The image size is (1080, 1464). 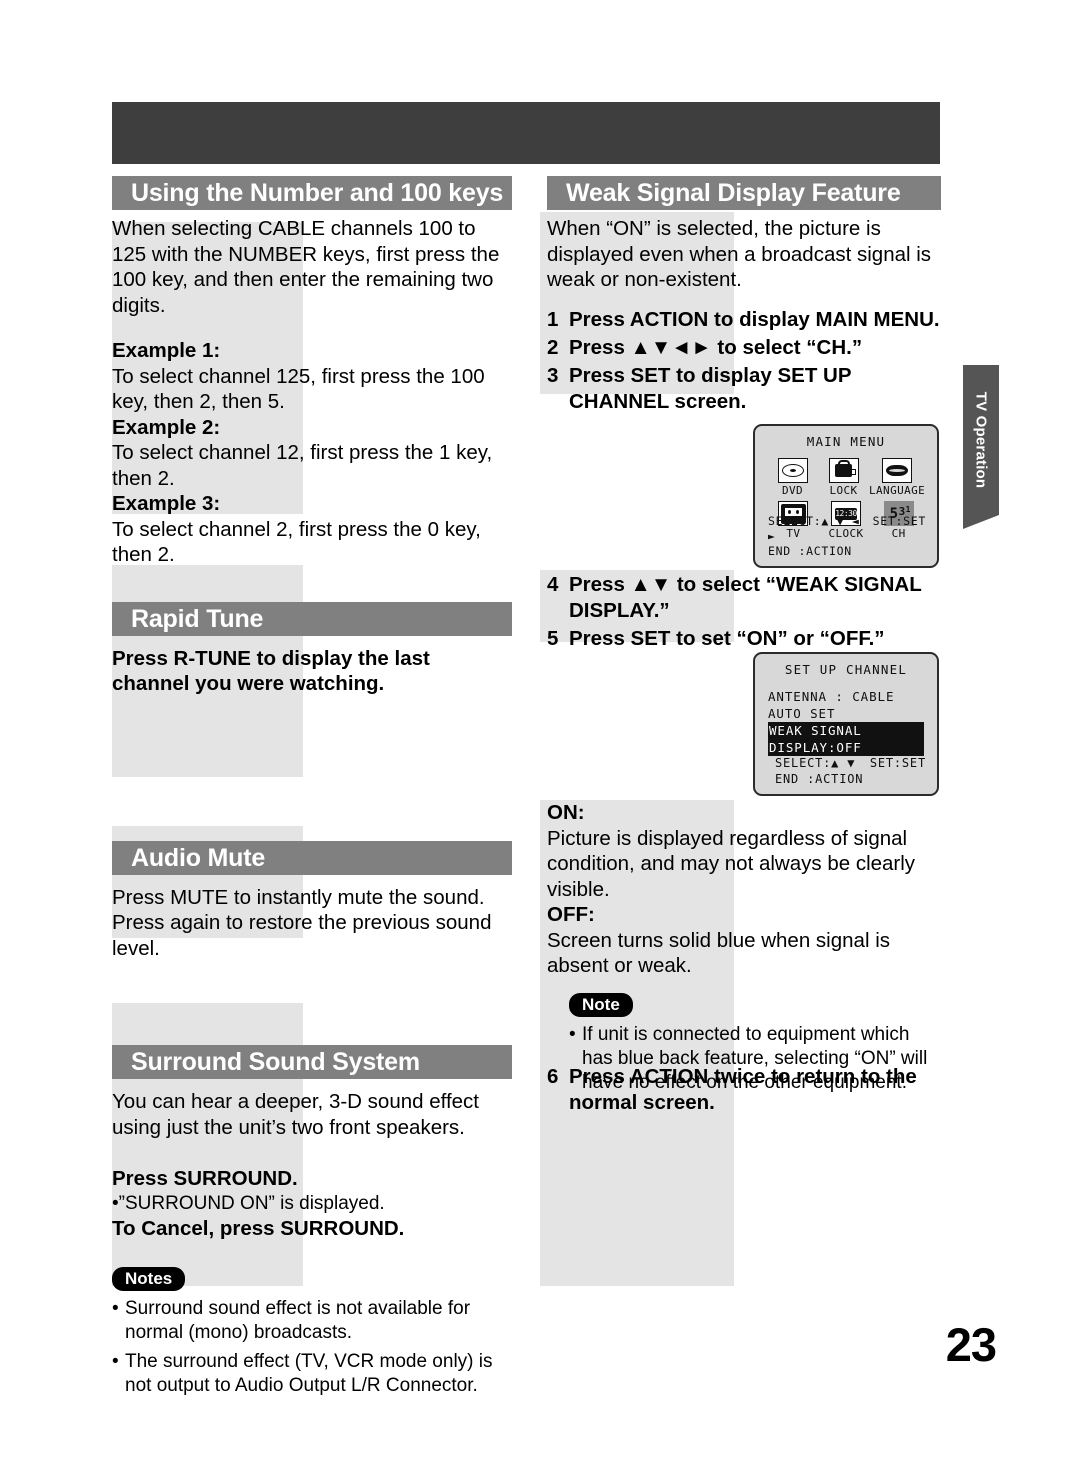 I want to click on side-tab-notch, so click(x=981, y=522).